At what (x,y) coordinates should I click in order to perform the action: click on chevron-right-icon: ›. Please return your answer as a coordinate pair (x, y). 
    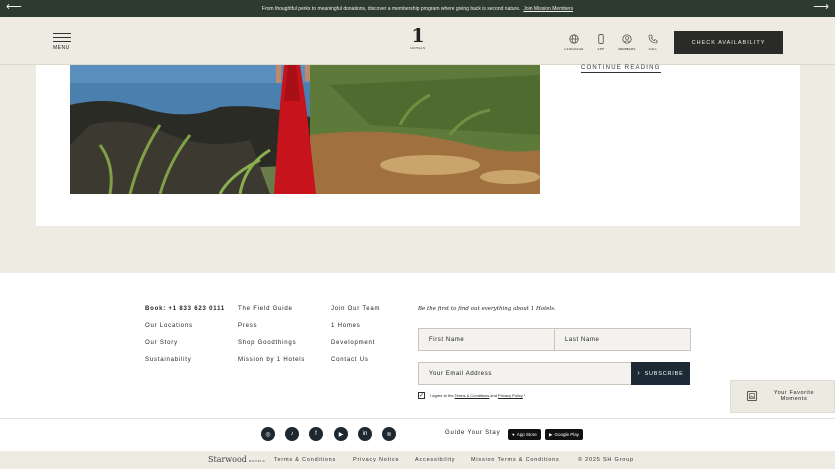
    Looking at the image, I should click on (639, 373).